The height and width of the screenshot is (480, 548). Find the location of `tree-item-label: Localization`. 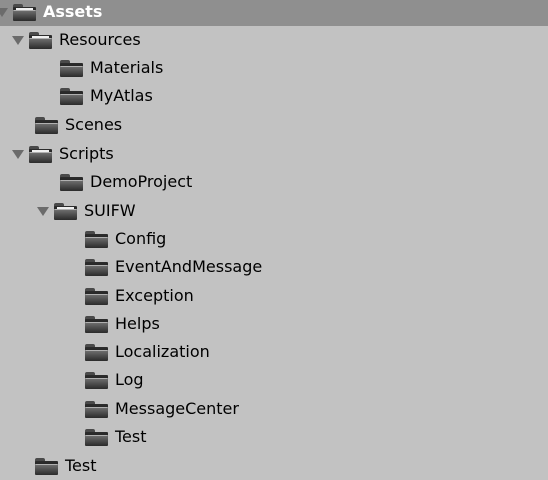

tree-item-label: Localization is located at coordinates (162, 351).